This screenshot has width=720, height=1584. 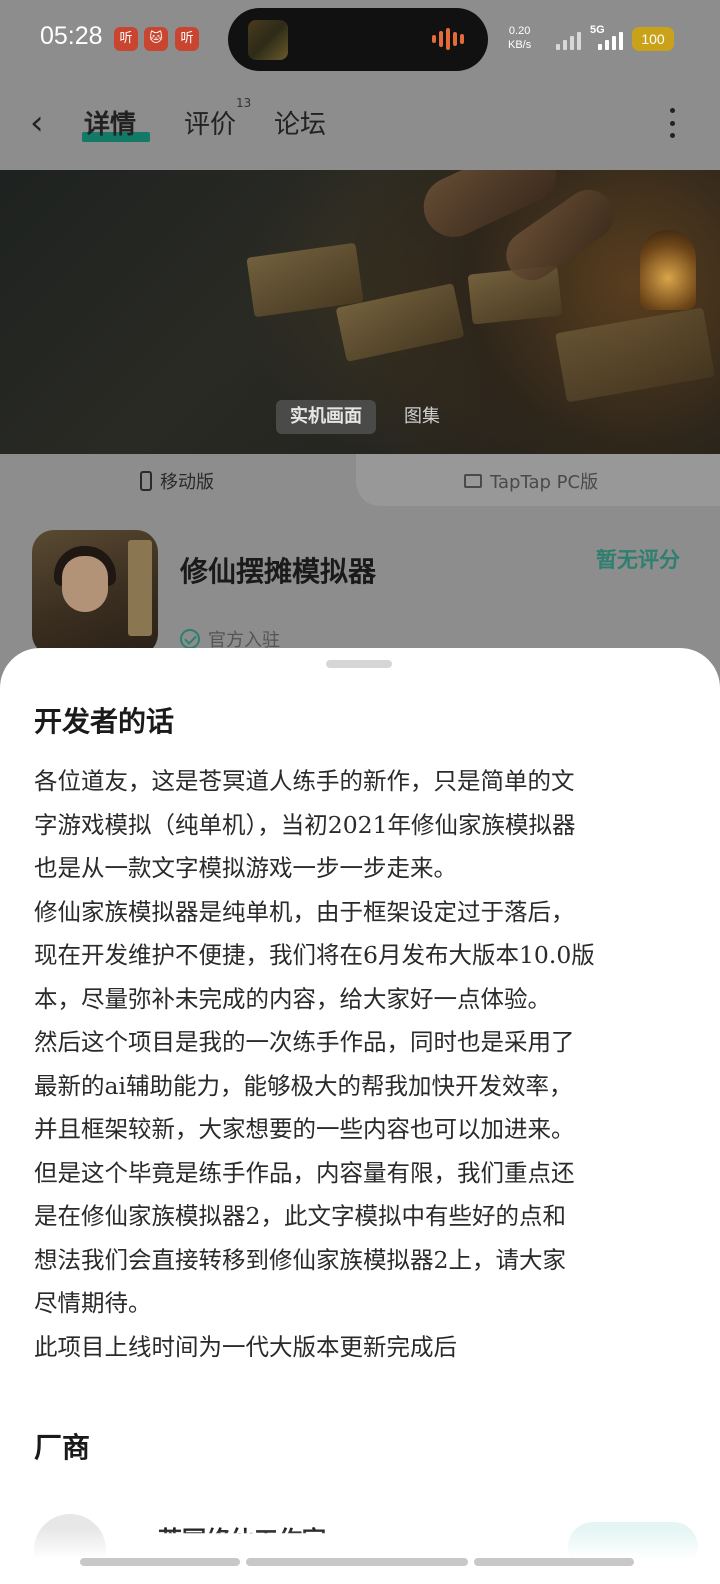 I want to click on notes-line: 并且框架较新，大家想要的一些内容也可以加进来。, so click(x=304, y=1129).